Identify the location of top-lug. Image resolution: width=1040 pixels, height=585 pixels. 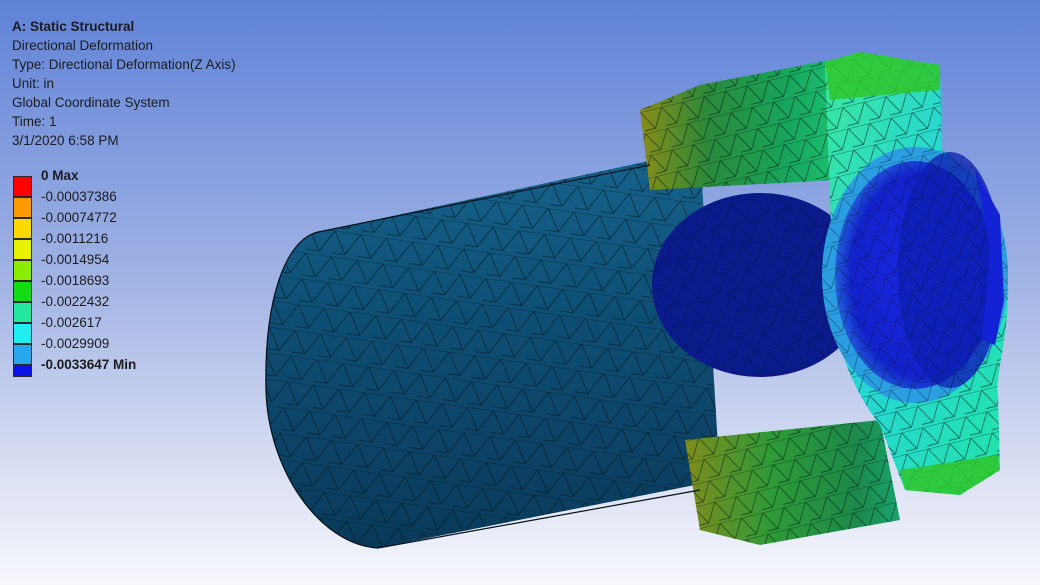
(737, 125).